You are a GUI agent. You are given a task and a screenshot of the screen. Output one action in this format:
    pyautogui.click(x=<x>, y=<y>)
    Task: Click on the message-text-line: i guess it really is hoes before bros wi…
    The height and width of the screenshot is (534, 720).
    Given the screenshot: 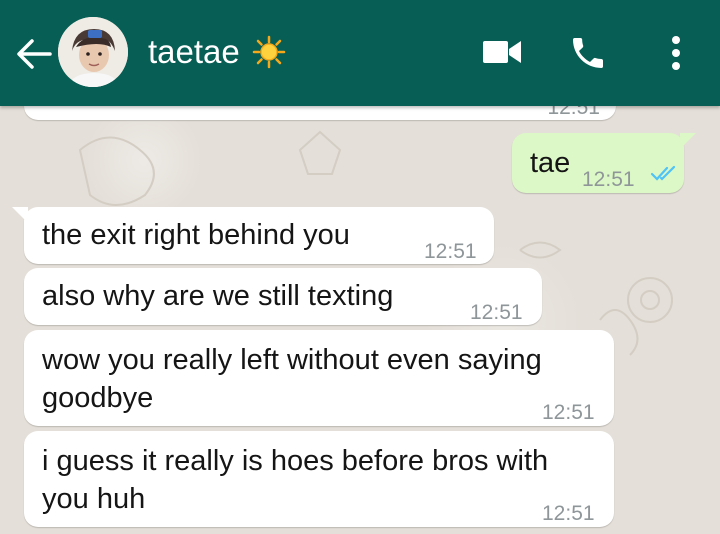 What is the action you would take?
    pyautogui.click(x=295, y=461)
    